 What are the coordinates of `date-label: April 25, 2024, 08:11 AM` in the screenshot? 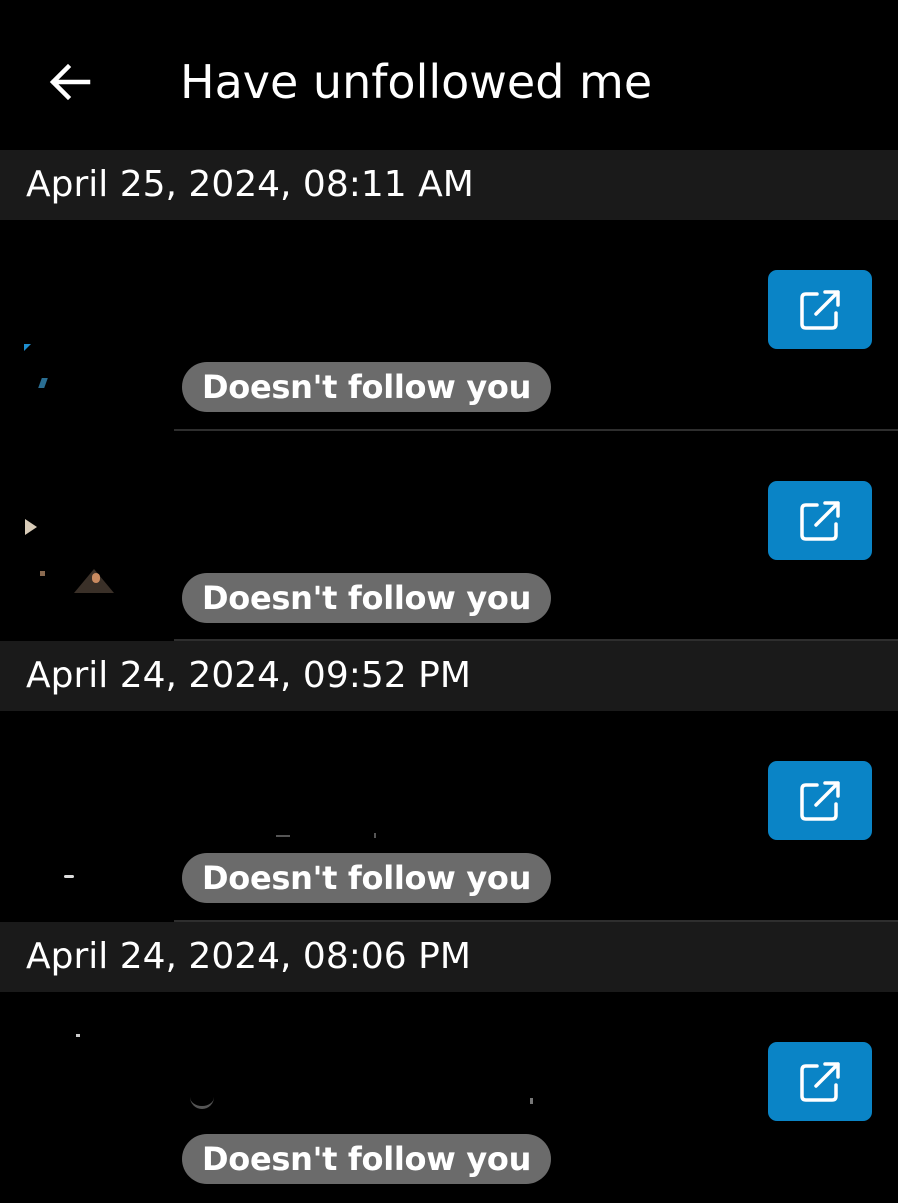 It's located at (250, 184).